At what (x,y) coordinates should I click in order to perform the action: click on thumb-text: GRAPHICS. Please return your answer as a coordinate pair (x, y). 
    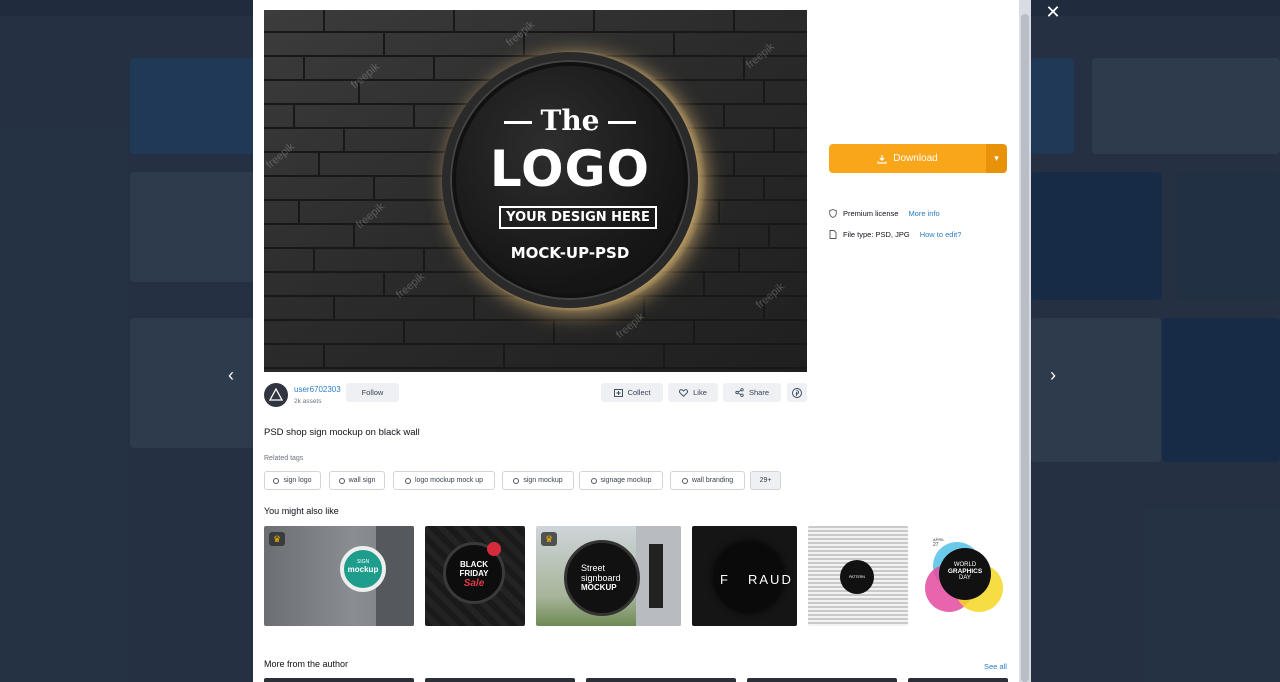
    Looking at the image, I should click on (965, 571).